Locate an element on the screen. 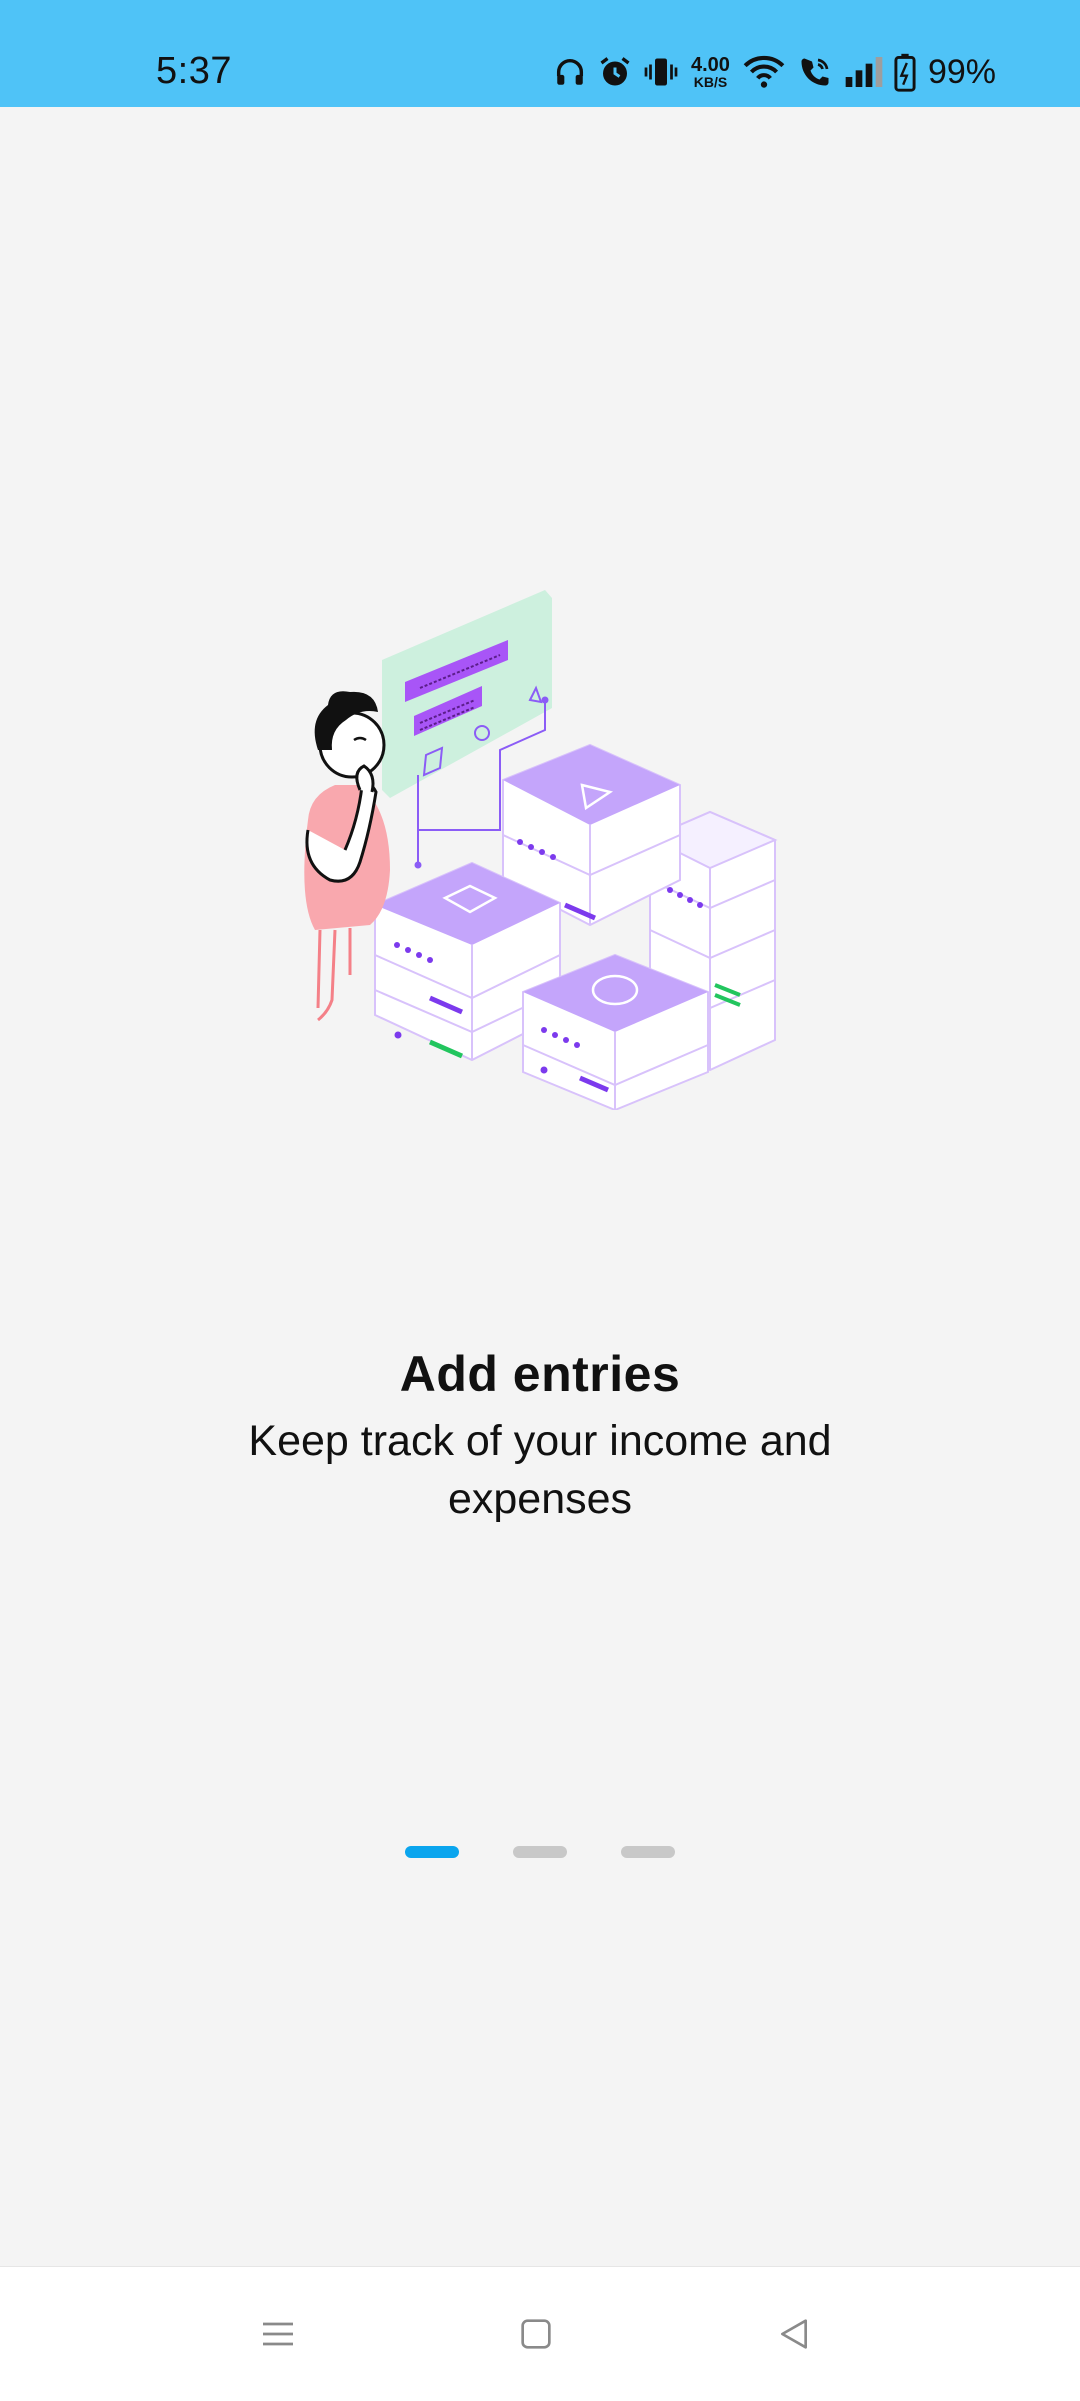  menu-button is located at coordinates (278, 2334).